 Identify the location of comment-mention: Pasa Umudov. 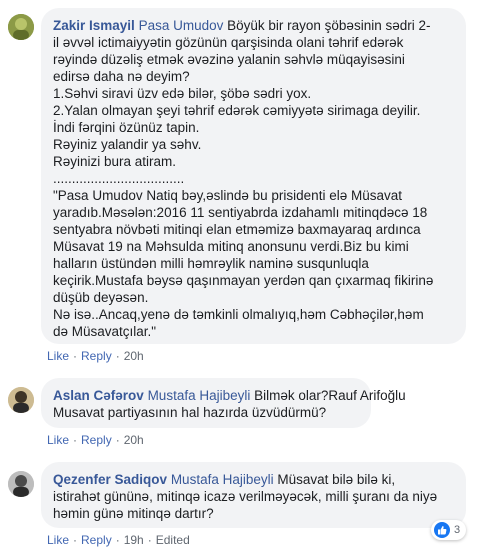
(181, 25).